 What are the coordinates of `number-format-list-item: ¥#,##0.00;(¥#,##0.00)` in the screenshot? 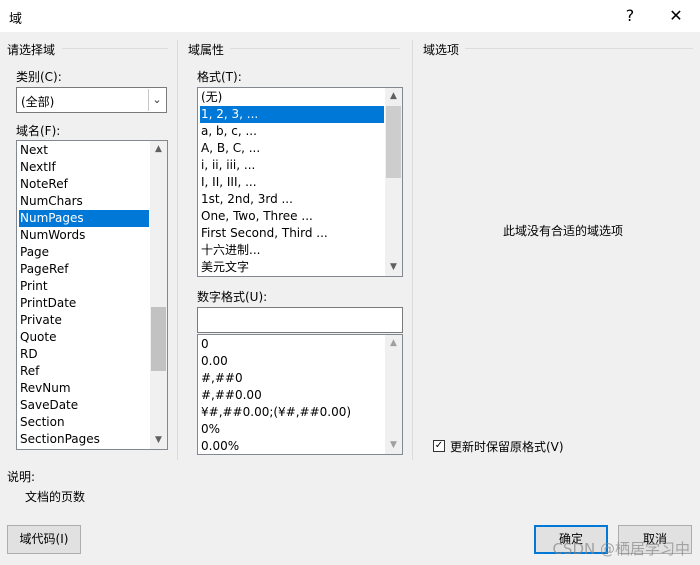 It's located at (292, 412).